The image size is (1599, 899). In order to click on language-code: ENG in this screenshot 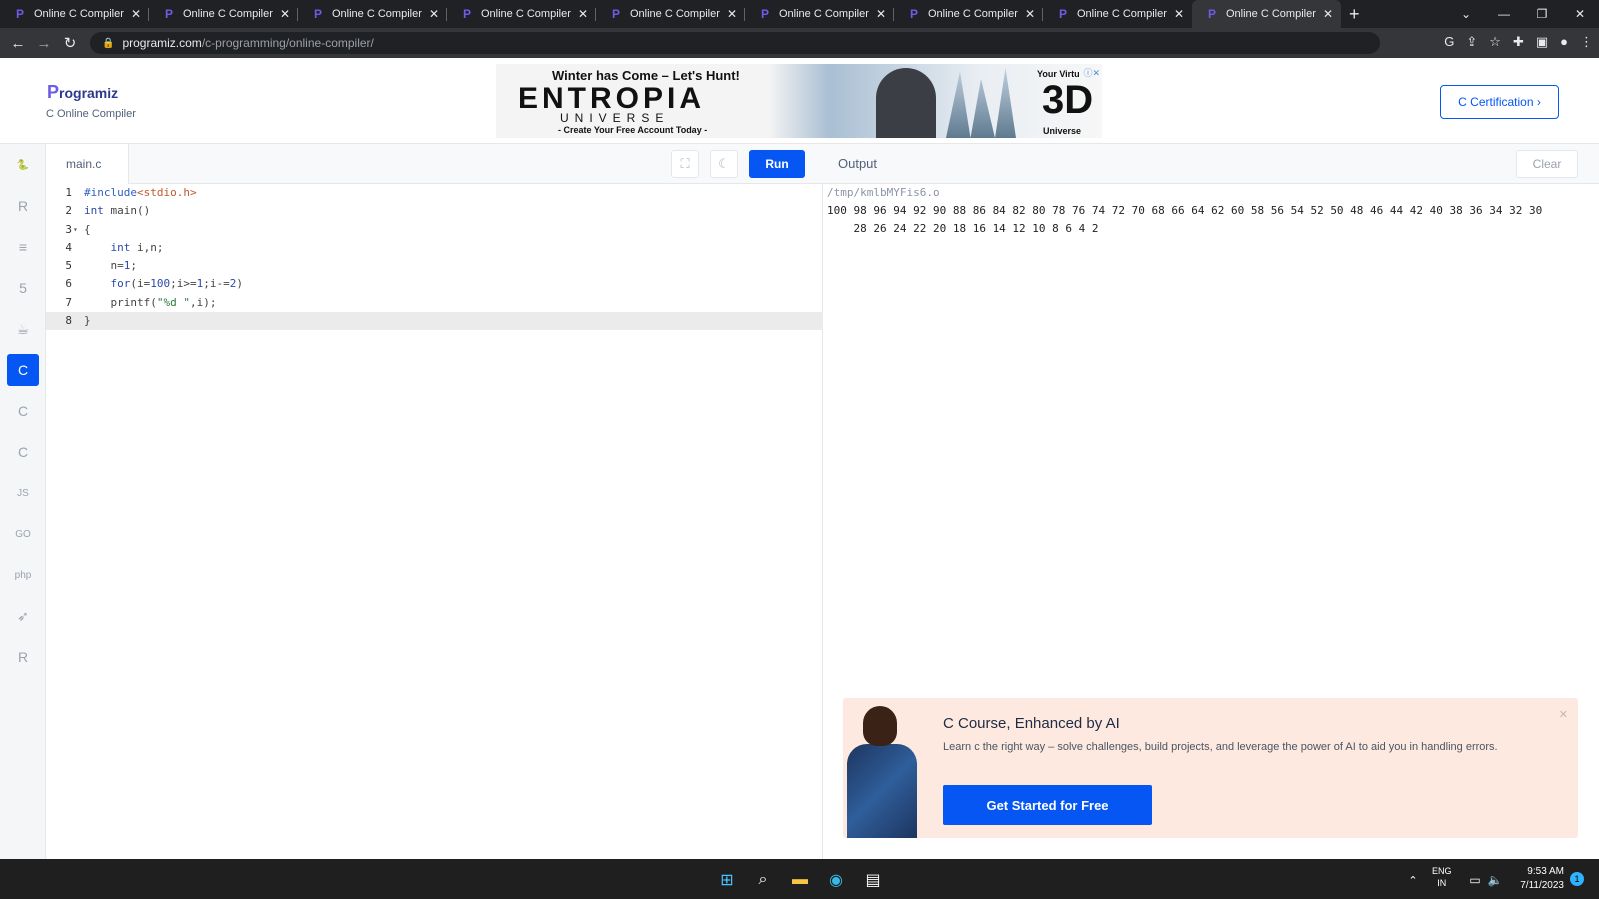, I will do `click(1442, 871)`.